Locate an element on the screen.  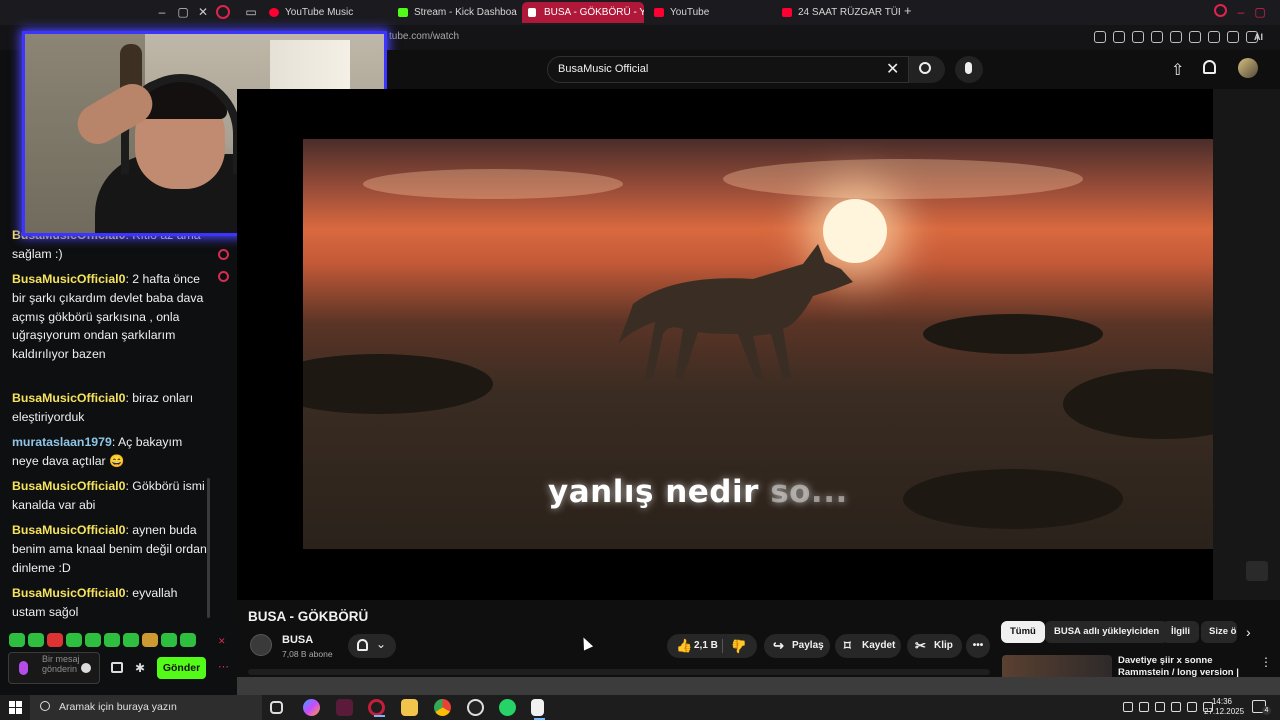
download-icon is located at coordinates (1233, 37).